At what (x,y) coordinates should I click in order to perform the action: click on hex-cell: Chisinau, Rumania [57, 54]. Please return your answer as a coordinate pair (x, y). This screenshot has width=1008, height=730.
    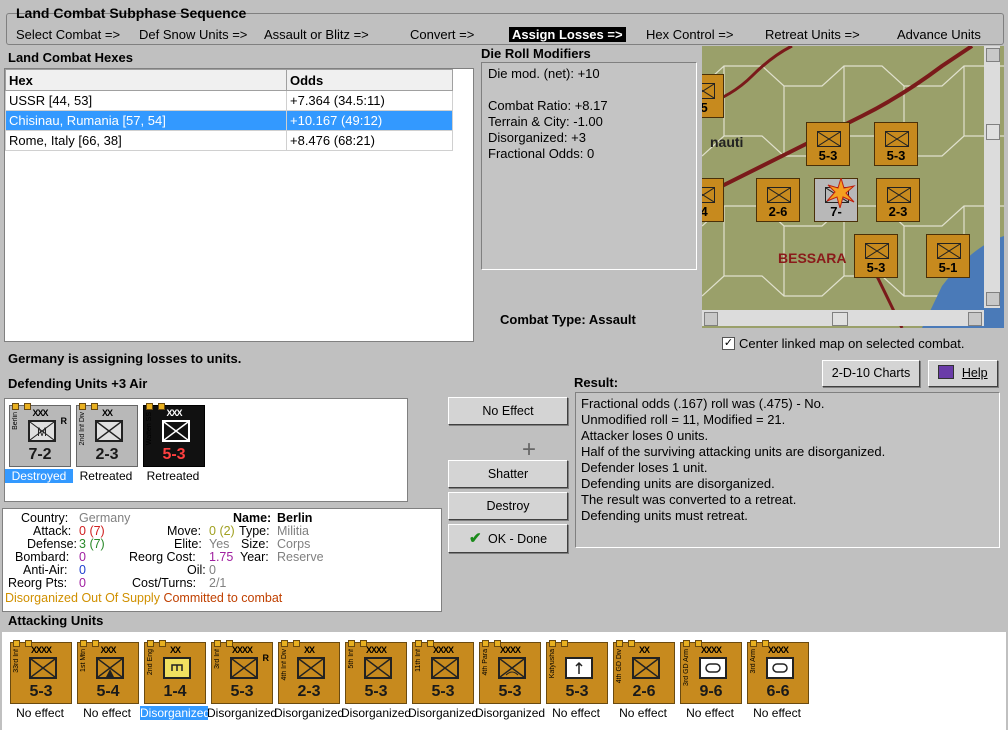
    Looking at the image, I should click on (146, 120).